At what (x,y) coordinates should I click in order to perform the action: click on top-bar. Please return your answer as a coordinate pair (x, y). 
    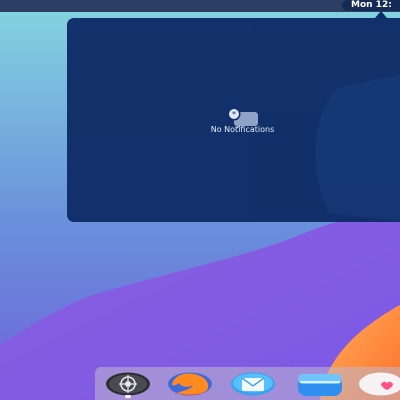
    Looking at the image, I should click on (200, 6).